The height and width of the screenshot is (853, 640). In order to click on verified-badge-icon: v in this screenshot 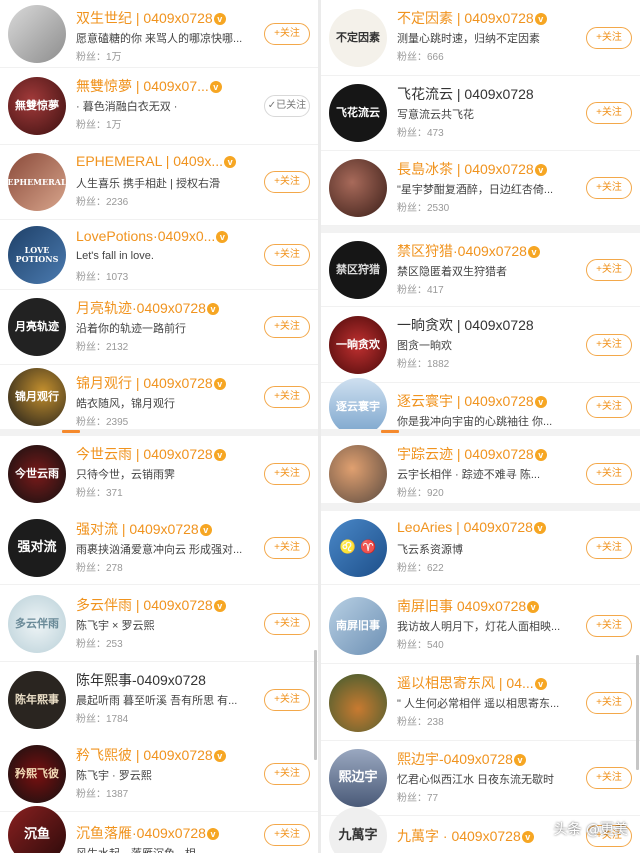, I will do `click(539, 528)`.